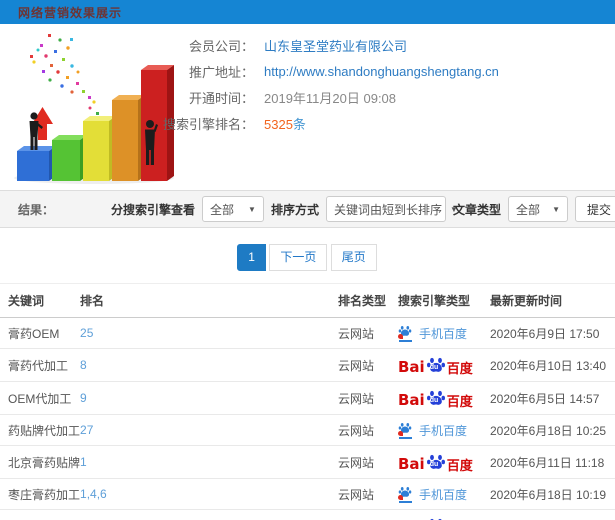 Image resolution: width=615 pixels, height=520 pixels. What do you see at coordinates (443, 398) in the screenshot?
I see `engine-type-cell: Baidu 百度` at bounding box center [443, 398].